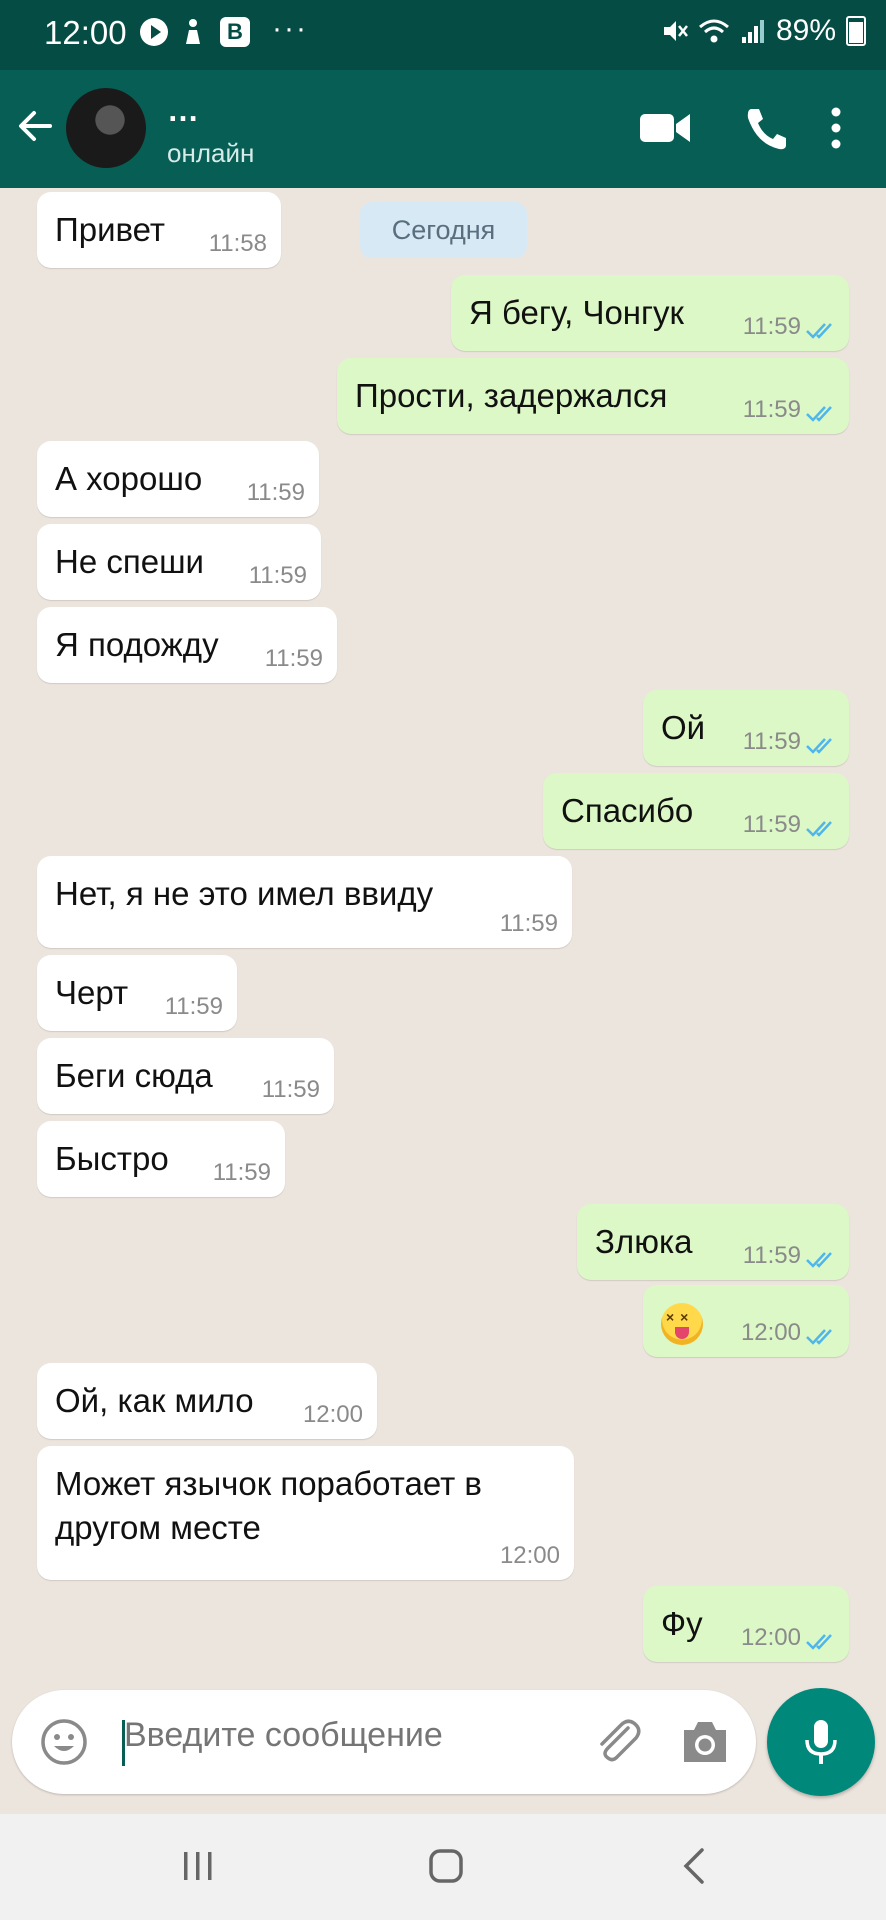 The height and width of the screenshot is (1920, 886). I want to click on mute-icon, so click(675, 31).